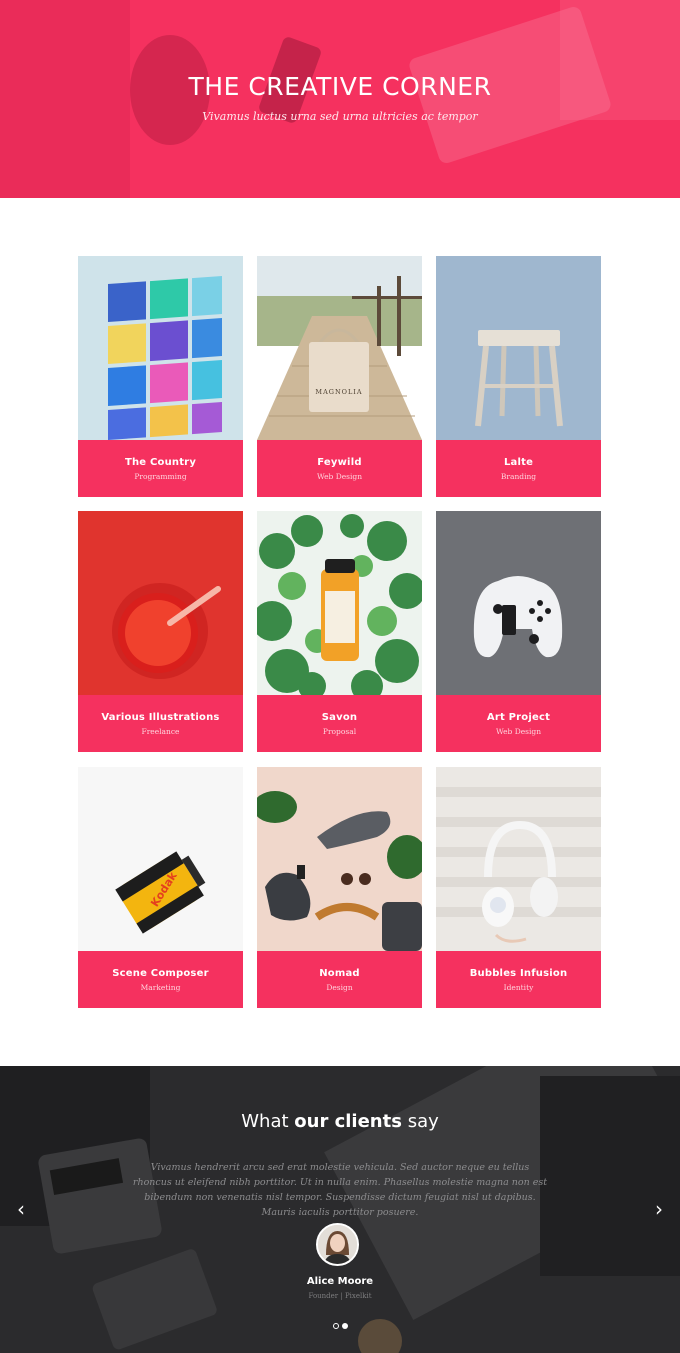 This screenshot has height=1353, width=680. What do you see at coordinates (160, 859) in the screenshot?
I see `portfolio-image: Kodak` at bounding box center [160, 859].